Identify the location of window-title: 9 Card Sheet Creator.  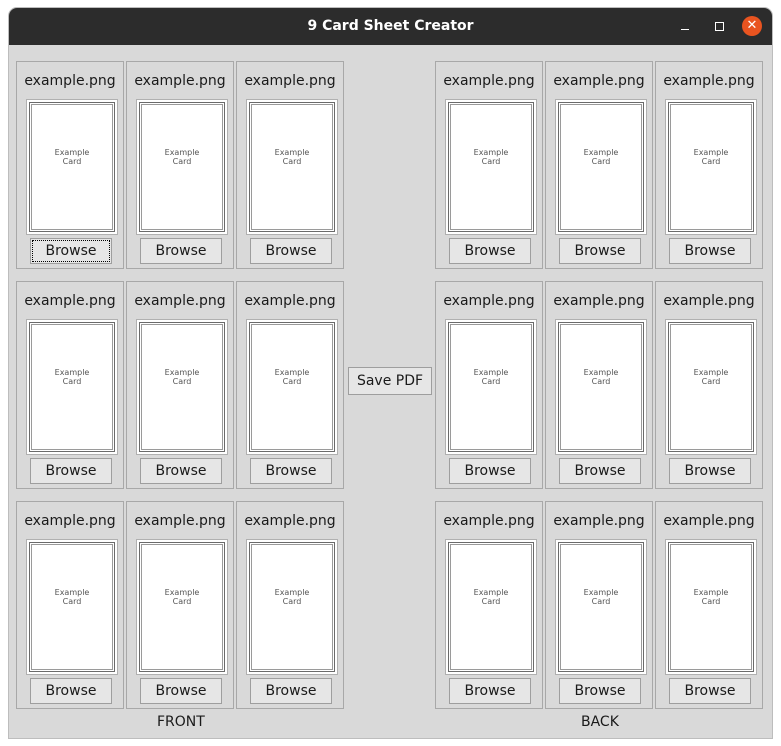
(390, 26).